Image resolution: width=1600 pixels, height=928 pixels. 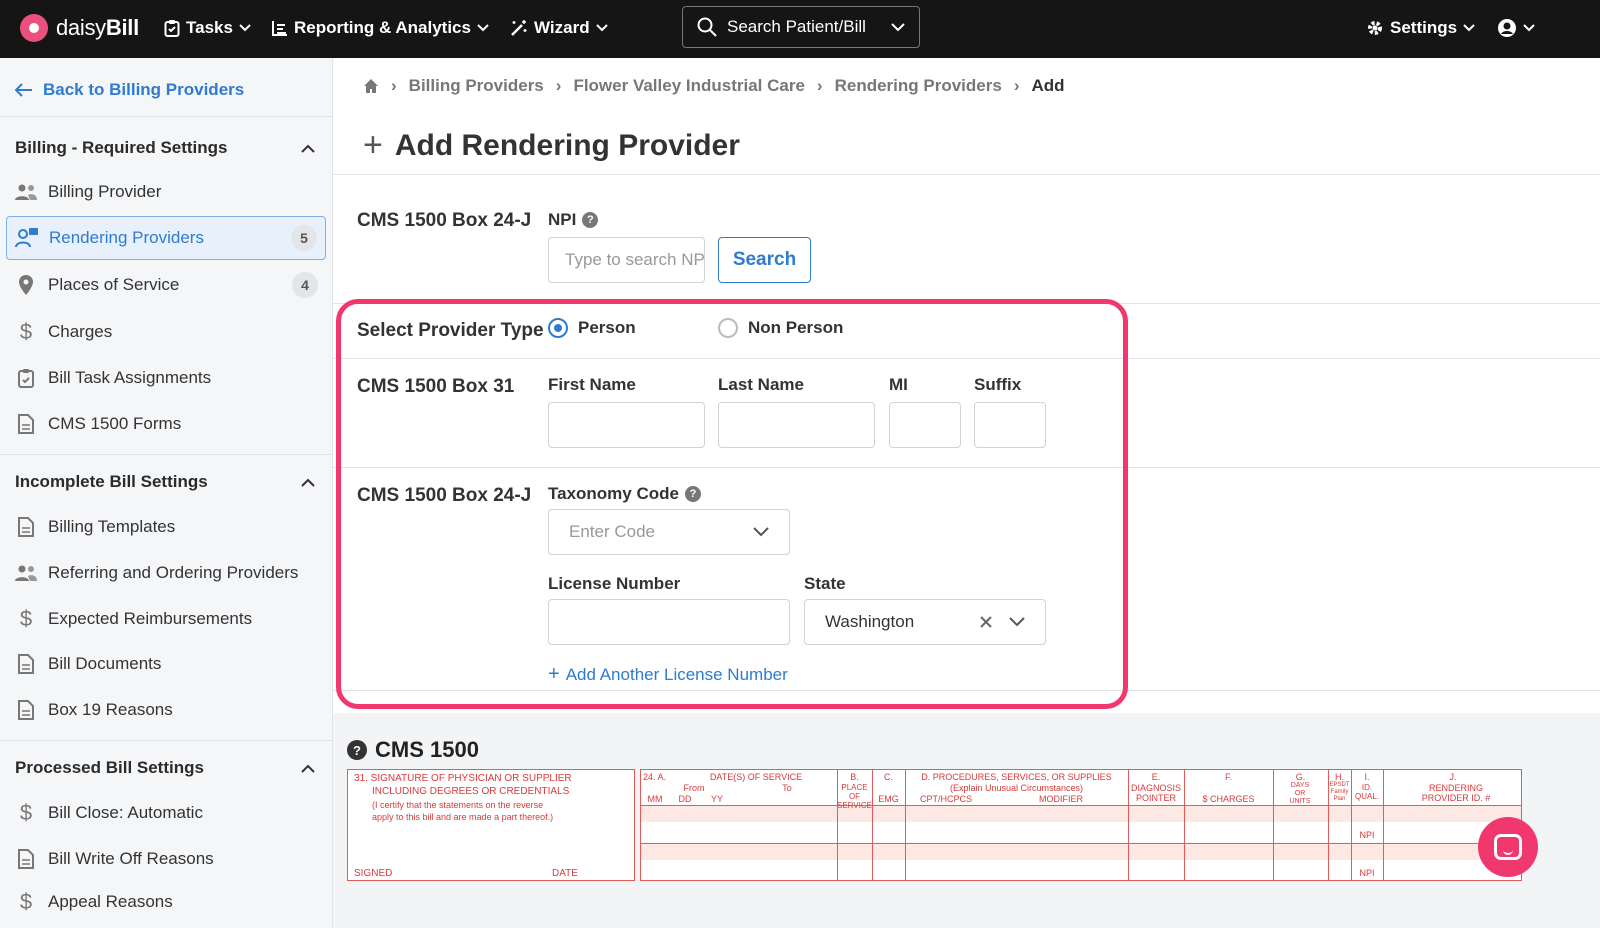 I want to click on sidebar-item-rendering-providers: Rendering Providers 5, so click(x=166, y=238).